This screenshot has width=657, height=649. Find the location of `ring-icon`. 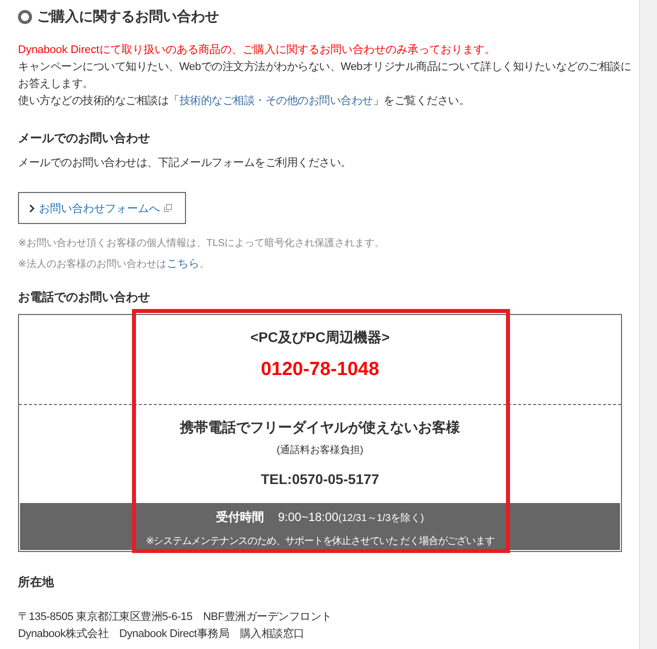

ring-icon is located at coordinates (25, 17).